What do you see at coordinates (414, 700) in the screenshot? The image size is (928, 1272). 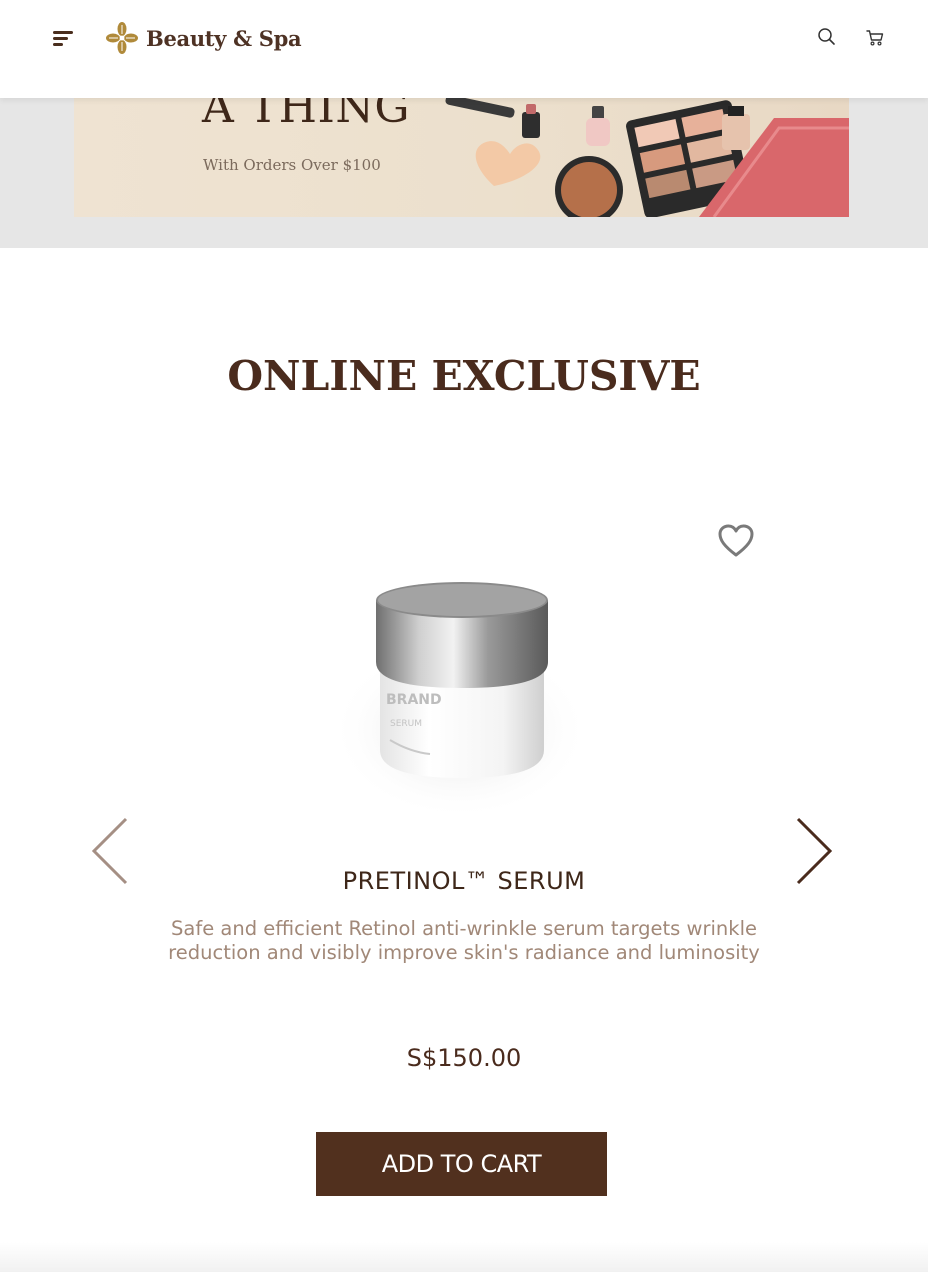 I see `jar-brand-label: BRAND` at bounding box center [414, 700].